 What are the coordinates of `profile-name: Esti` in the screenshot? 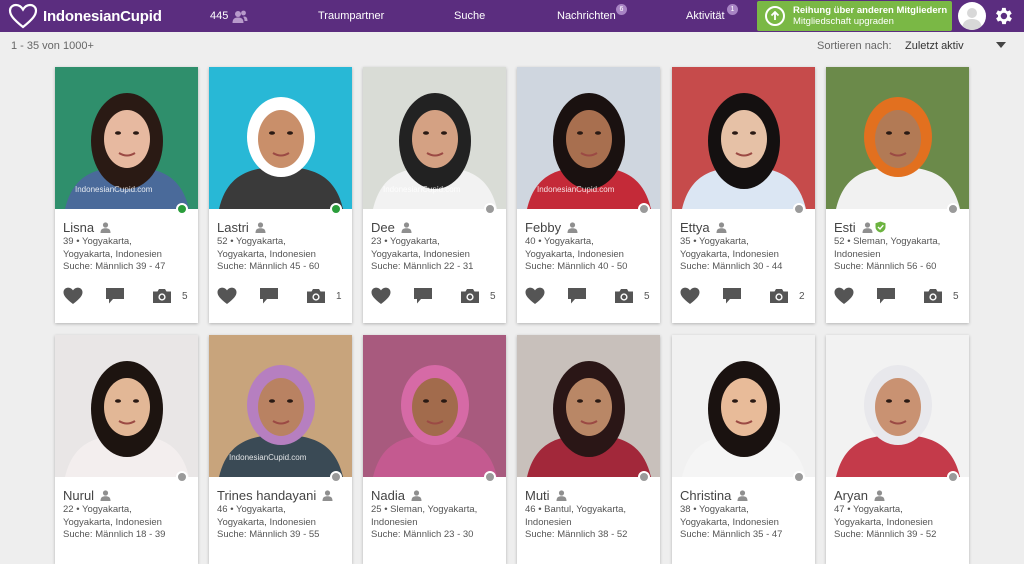 It's located at (845, 227).